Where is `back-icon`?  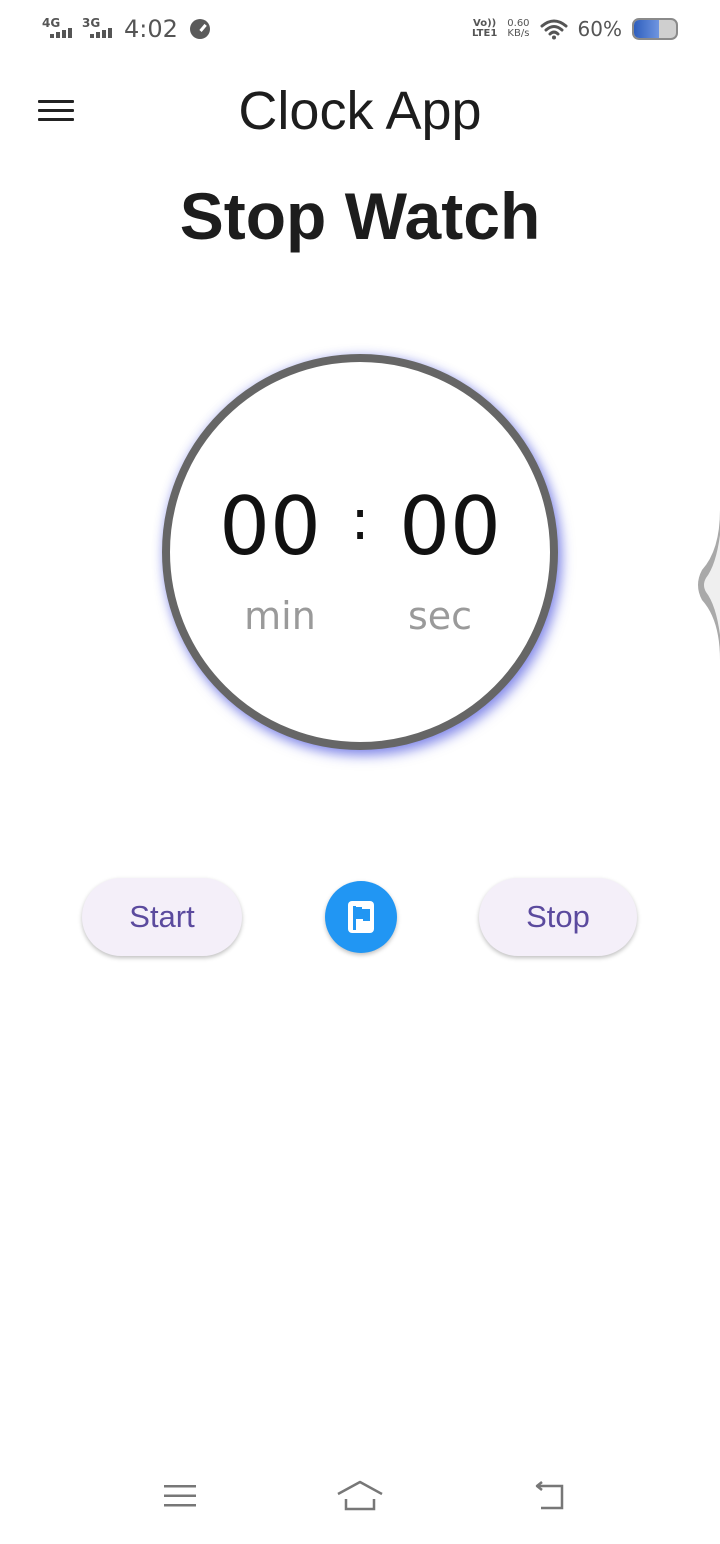 back-icon is located at coordinates (549, 1495).